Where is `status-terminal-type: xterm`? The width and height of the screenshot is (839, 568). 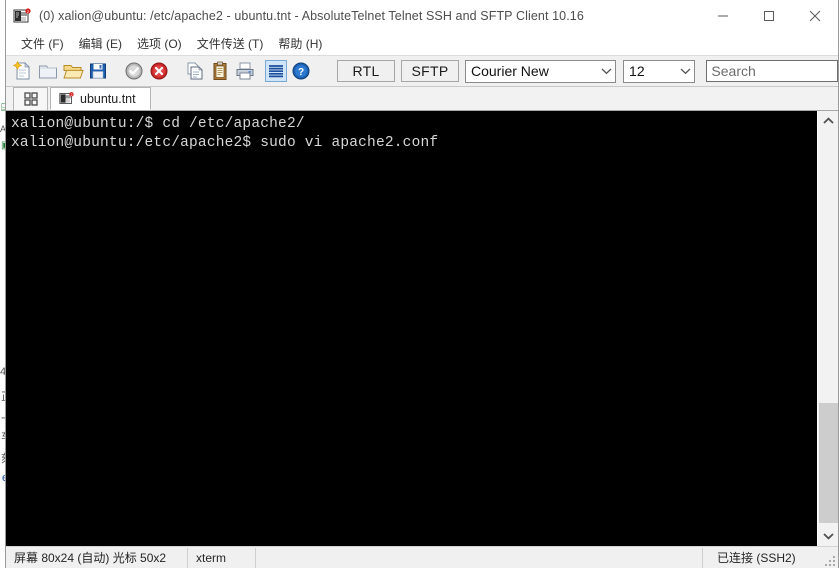 status-terminal-type: xterm is located at coordinates (222, 557).